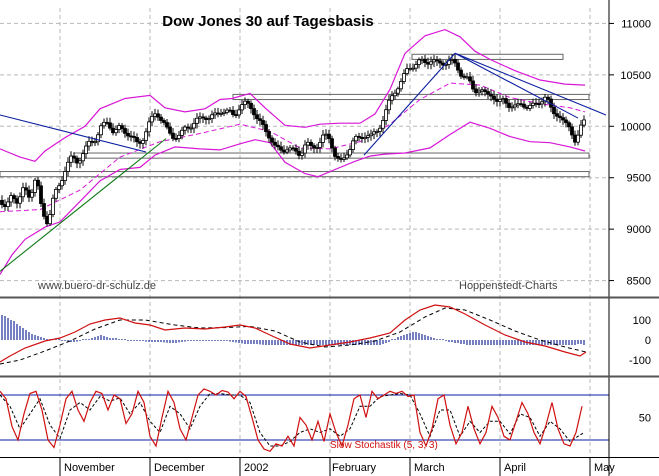  What do you see at coordinates (642, 321) in the screenshot?
I see `macd-tick-label: 100` at bounding box center [642, 321].